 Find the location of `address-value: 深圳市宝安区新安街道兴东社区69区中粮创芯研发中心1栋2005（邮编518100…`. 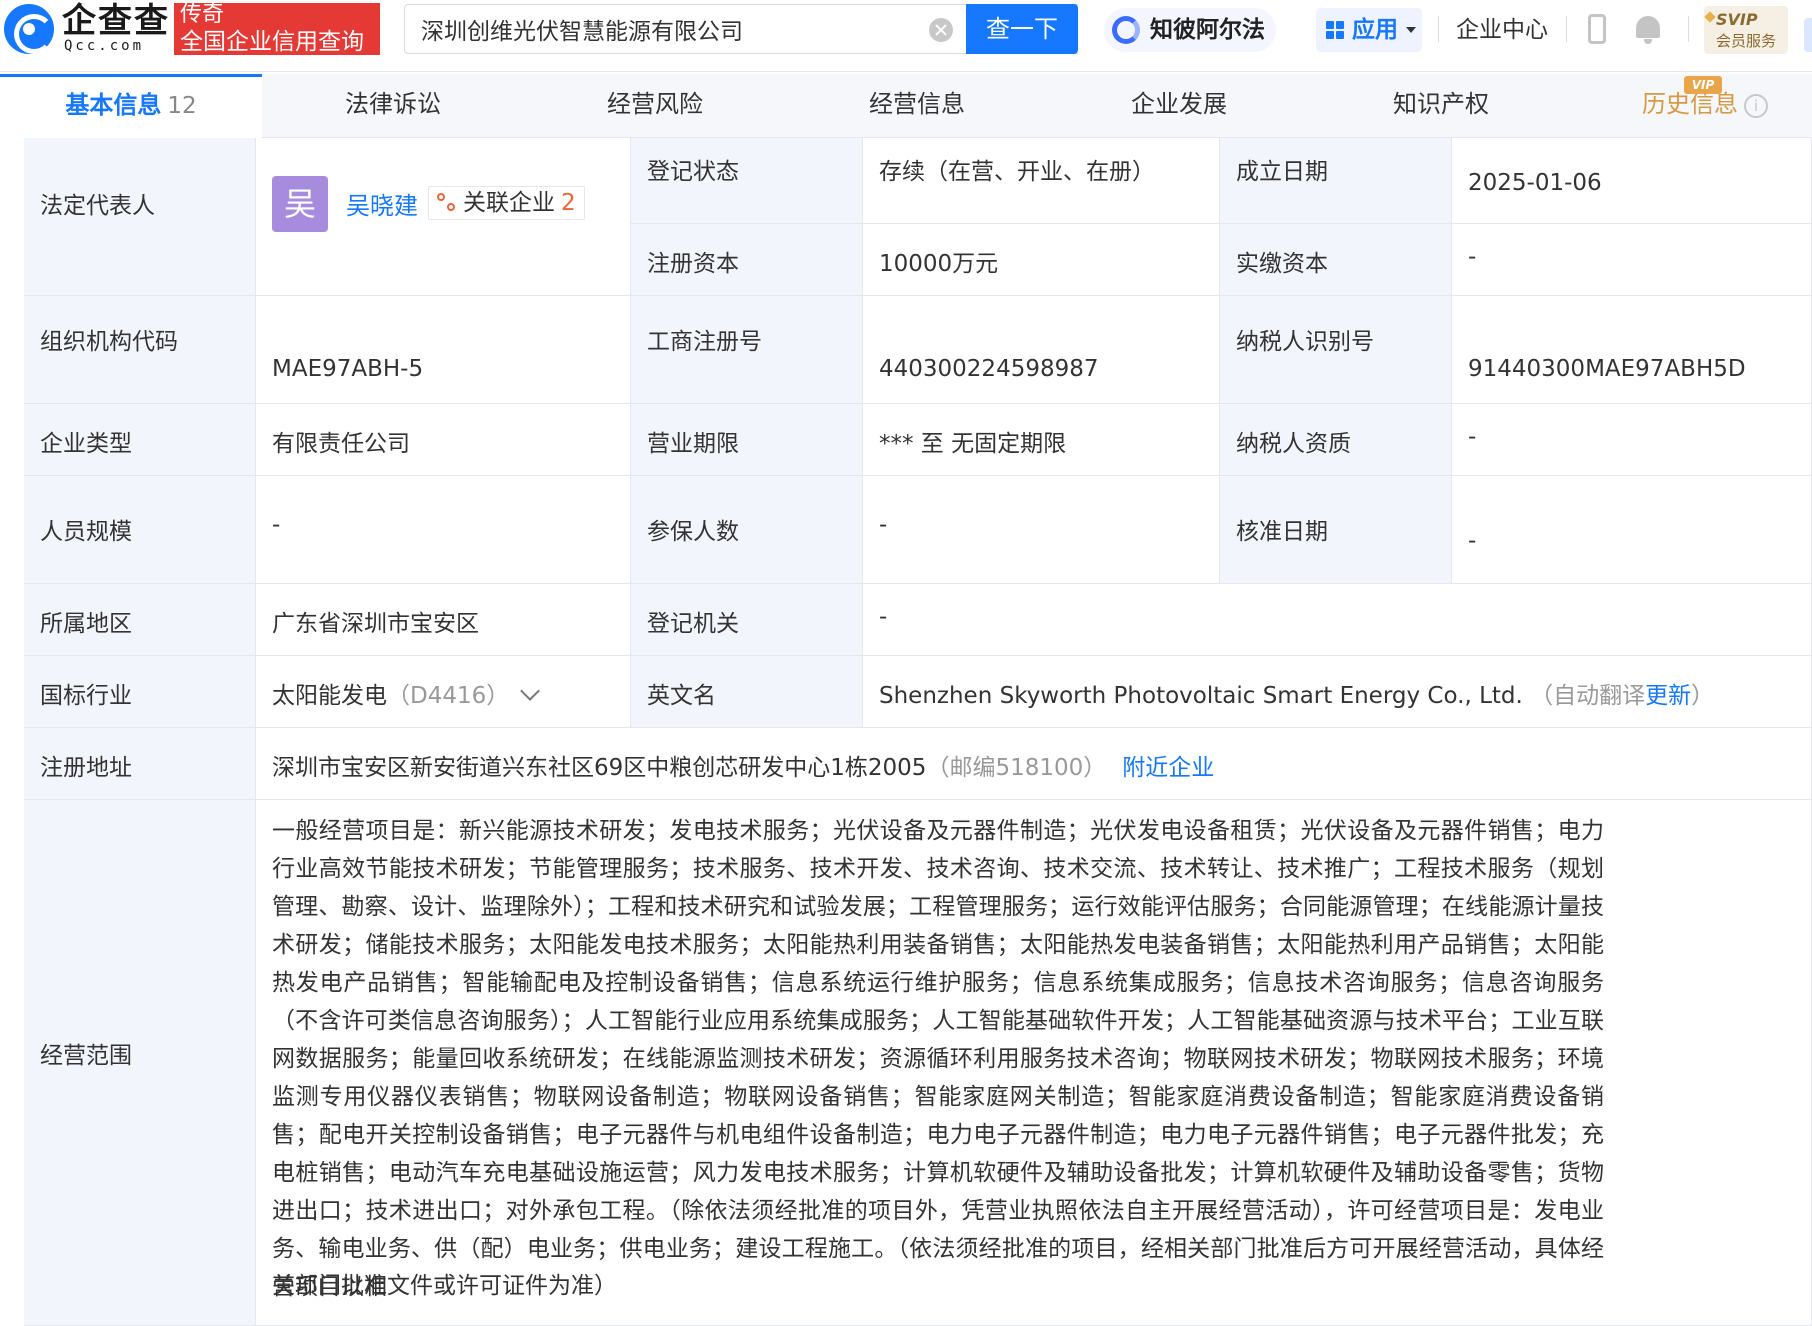

address-value: 深圳市宝安区新安街道兴东社区69区中粮创芯研发中心1栋2005（邮编518100… is located at coordinates (1034, 764).